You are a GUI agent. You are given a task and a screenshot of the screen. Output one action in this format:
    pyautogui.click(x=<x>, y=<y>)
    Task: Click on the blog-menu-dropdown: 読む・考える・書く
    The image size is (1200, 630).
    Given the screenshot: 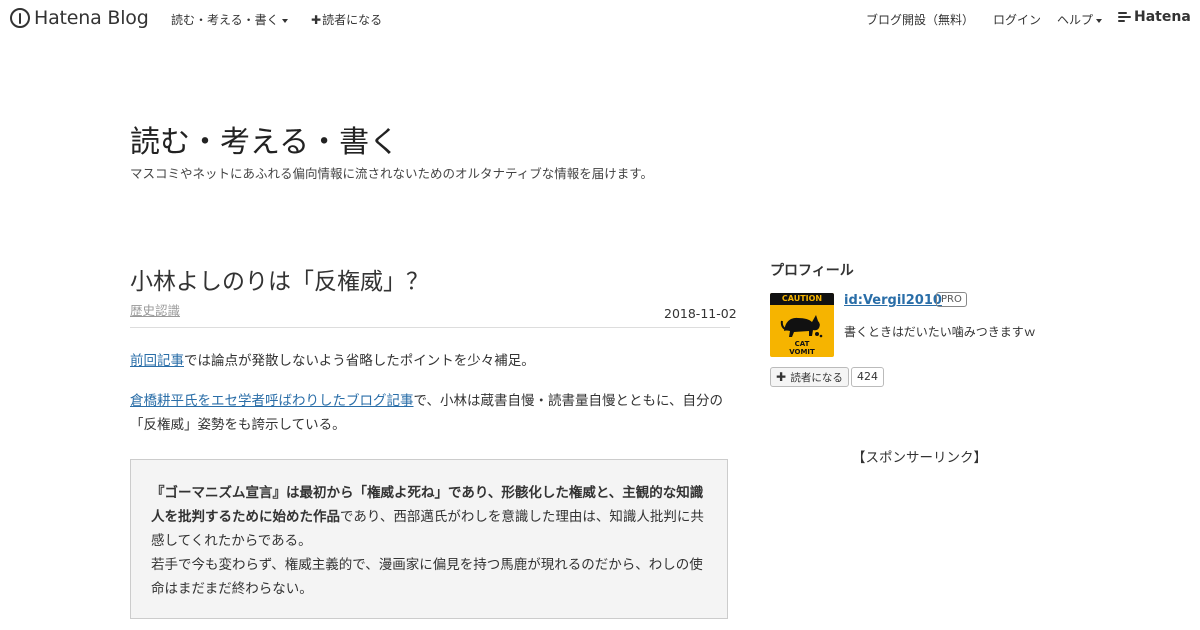 What is the action you would take?
    pyautogui.click(x=229, y=19)
    